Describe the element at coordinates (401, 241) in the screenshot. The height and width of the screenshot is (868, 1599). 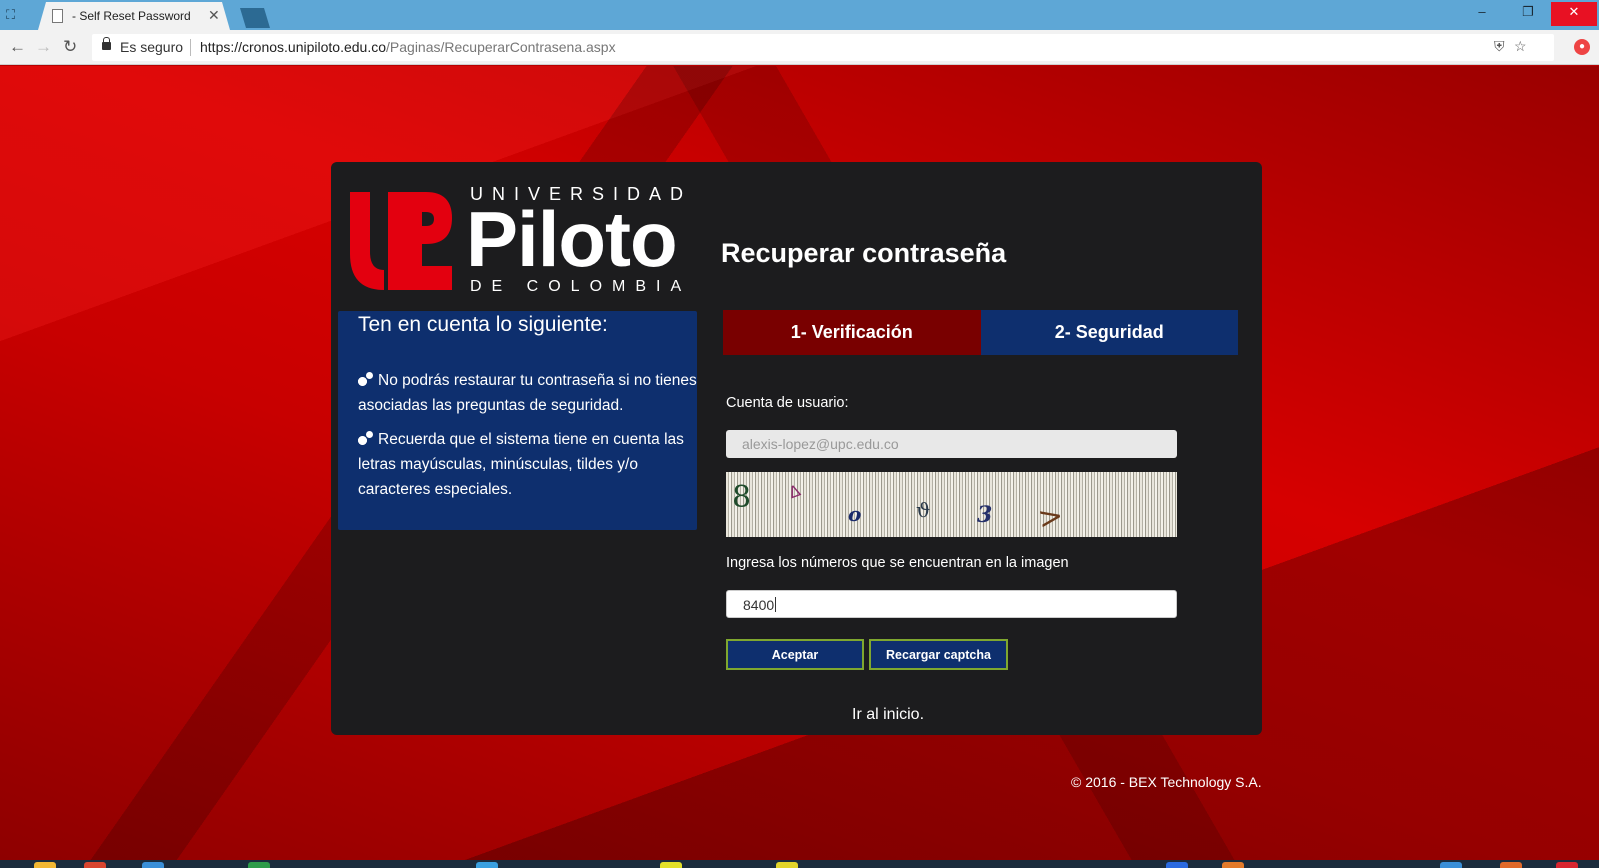
I see `up-logo-mark-icon` at that location.